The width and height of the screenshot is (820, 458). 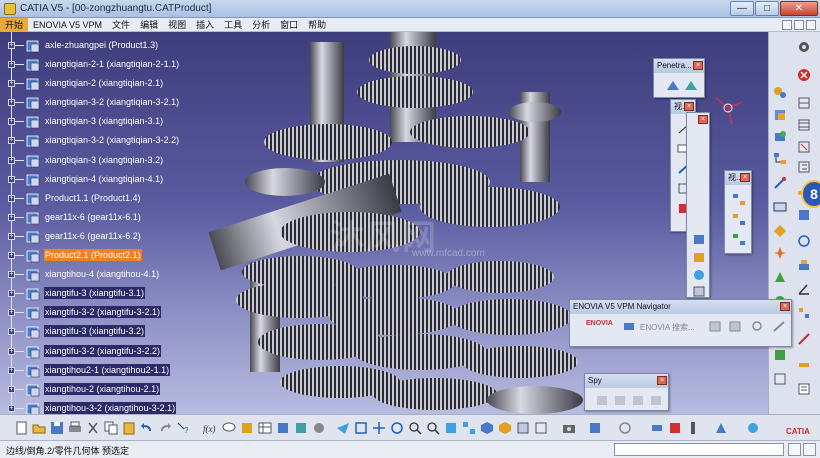 I want to click on undo-icon, so click(x=147, y=428).